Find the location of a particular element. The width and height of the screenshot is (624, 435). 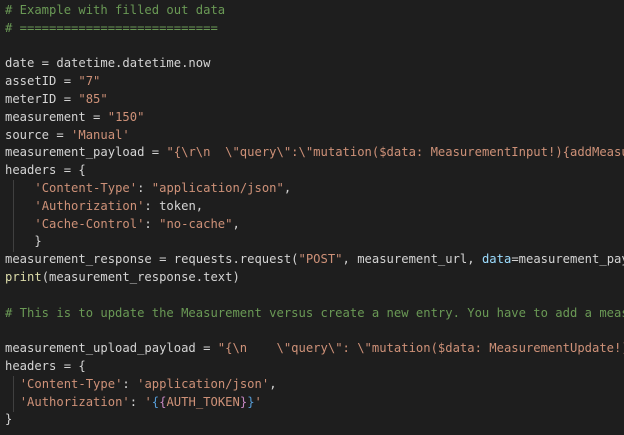

code-token: "7" is located at coordinates (89, 81).